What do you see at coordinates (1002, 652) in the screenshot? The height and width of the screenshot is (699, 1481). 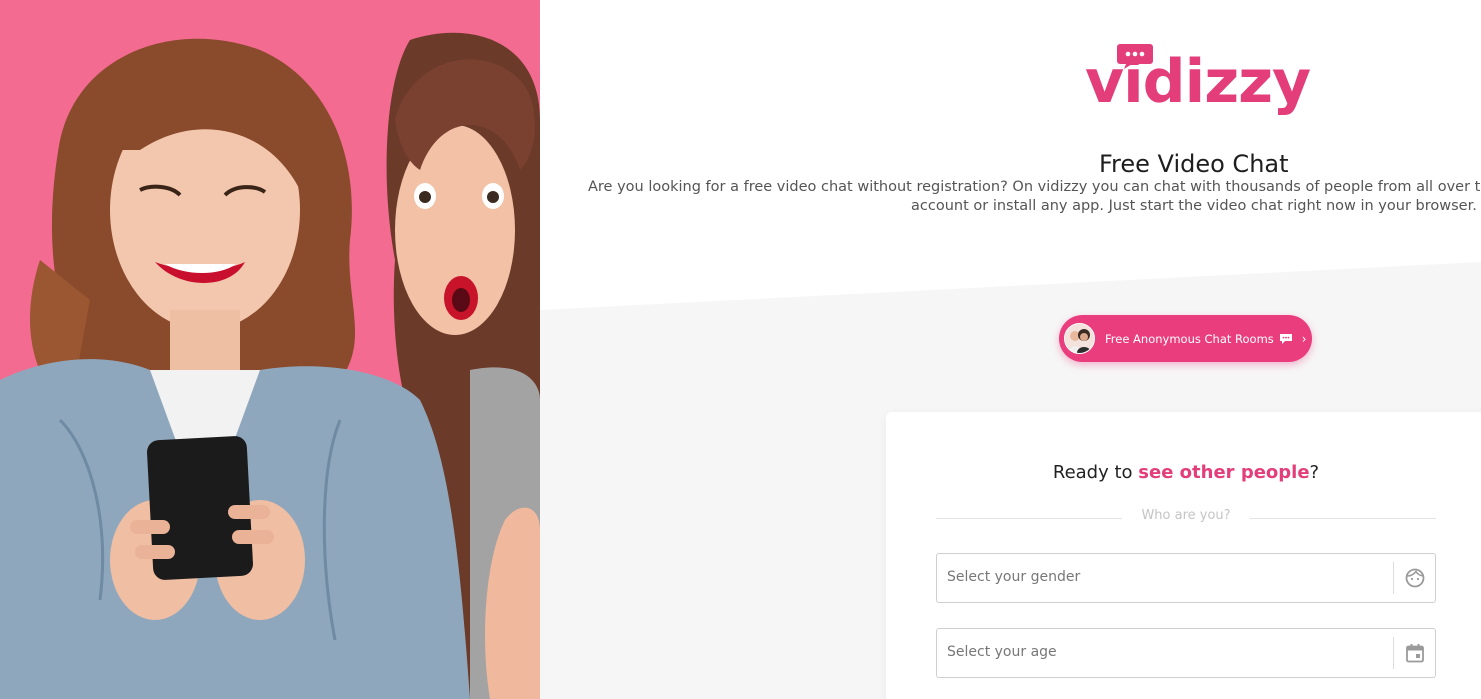 I see `age-select-placeholder: Select your age` at bounding box center [1002, 652].